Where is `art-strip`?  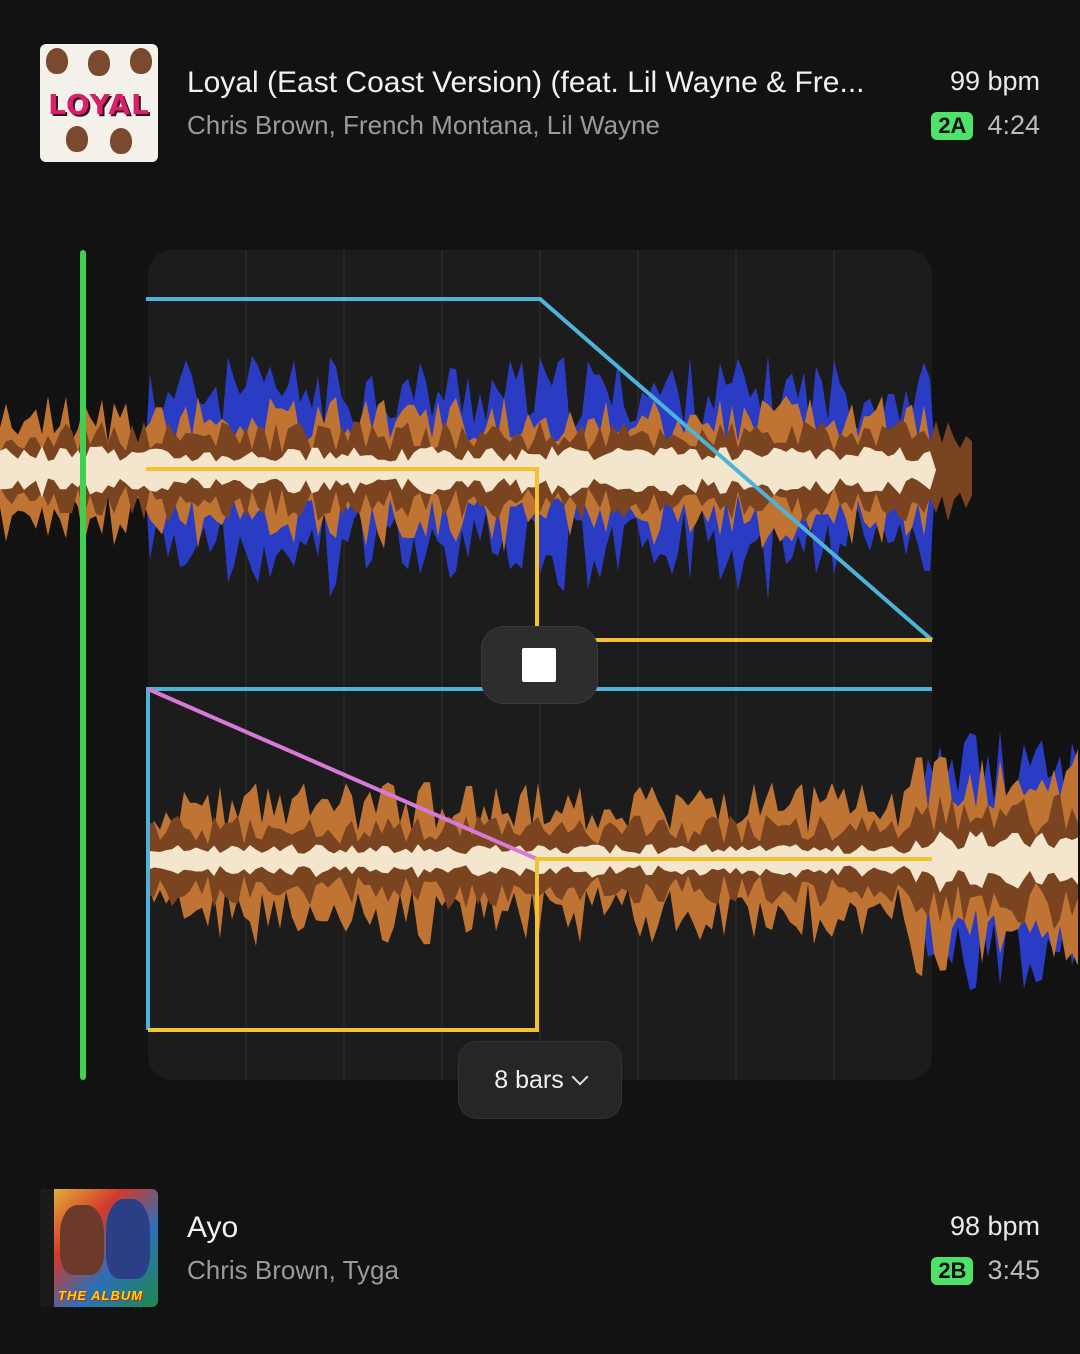 art-strip is located at coordinates (47, 1248).